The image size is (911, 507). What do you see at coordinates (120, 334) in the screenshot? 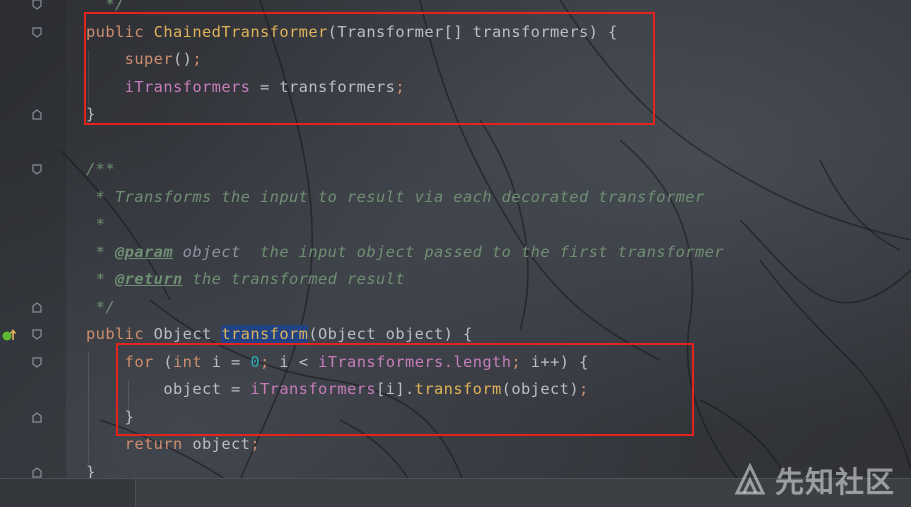
I see `code-token: public` at bounding box center [120, 334].